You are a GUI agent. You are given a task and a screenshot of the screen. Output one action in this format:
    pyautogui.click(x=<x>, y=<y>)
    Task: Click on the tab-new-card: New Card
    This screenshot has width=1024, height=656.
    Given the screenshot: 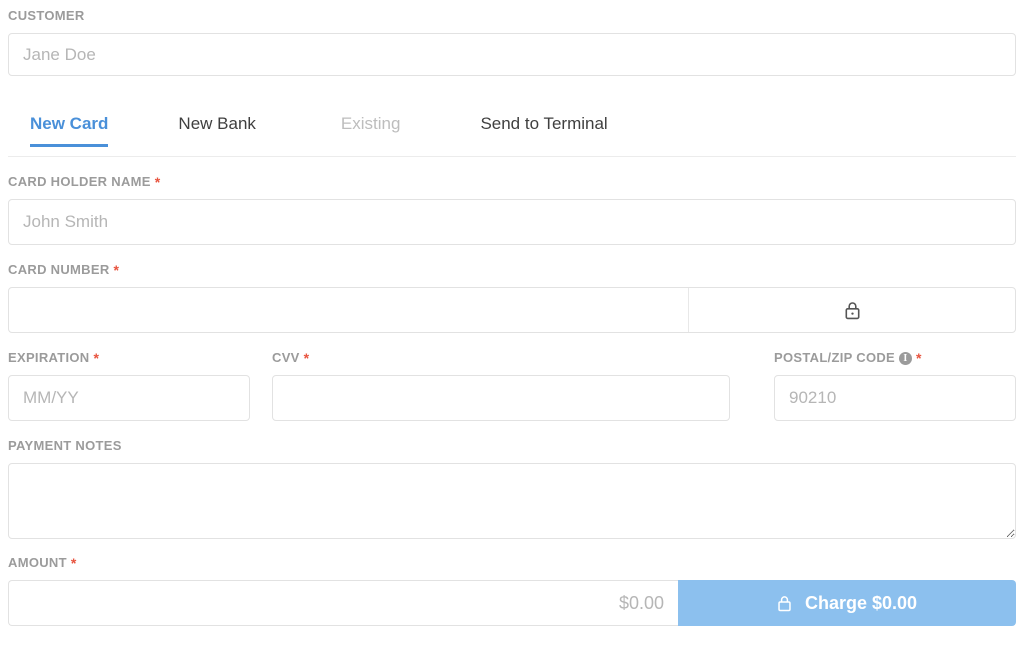 What is the action you would take?
    pyautogui.click(x=69, y=124)
    